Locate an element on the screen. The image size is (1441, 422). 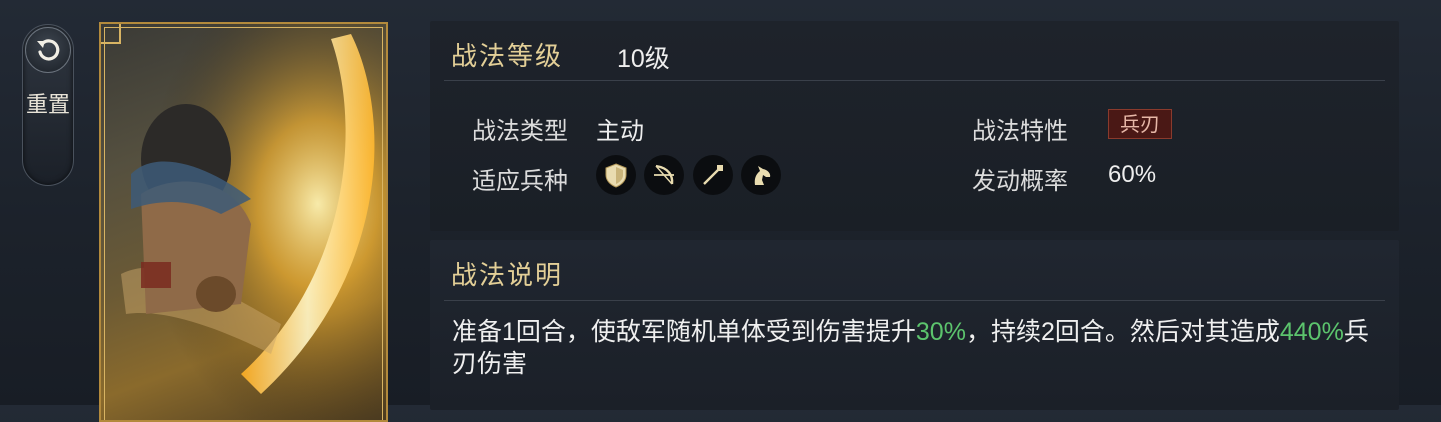
trigger-rate-label: 发动概率 is located at coordinates (1020, 181).